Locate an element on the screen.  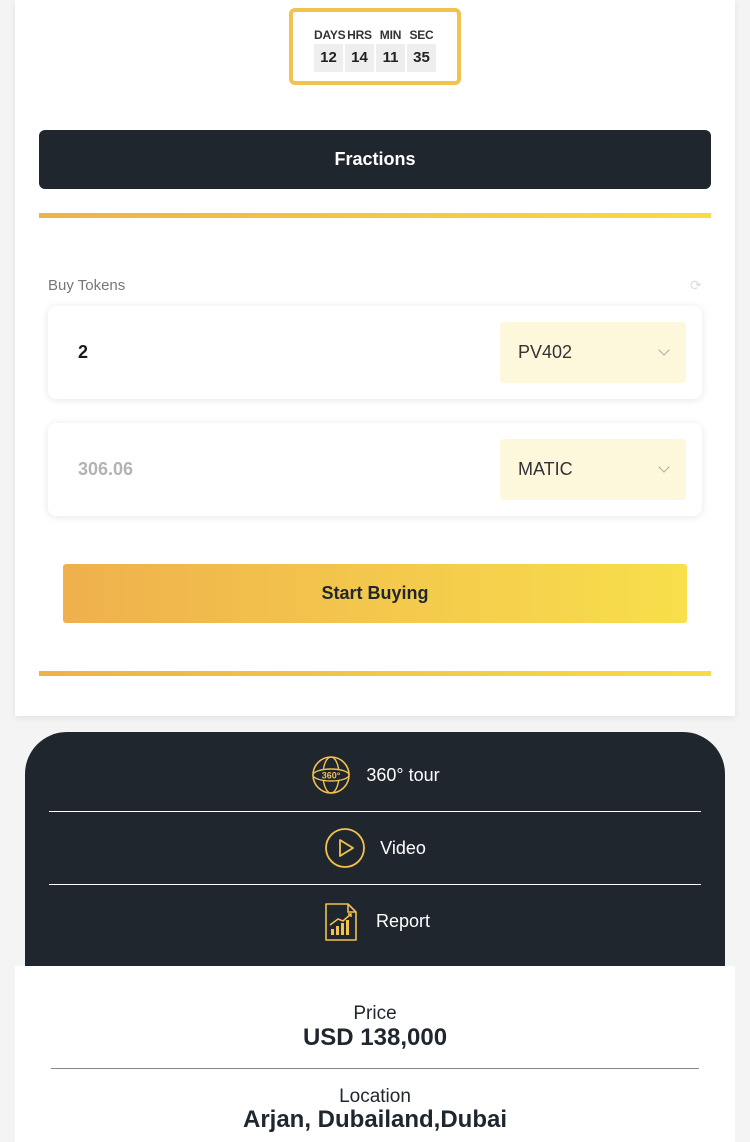
tour-360-link: 360° 360° tour is located at coordinates (375, 775).